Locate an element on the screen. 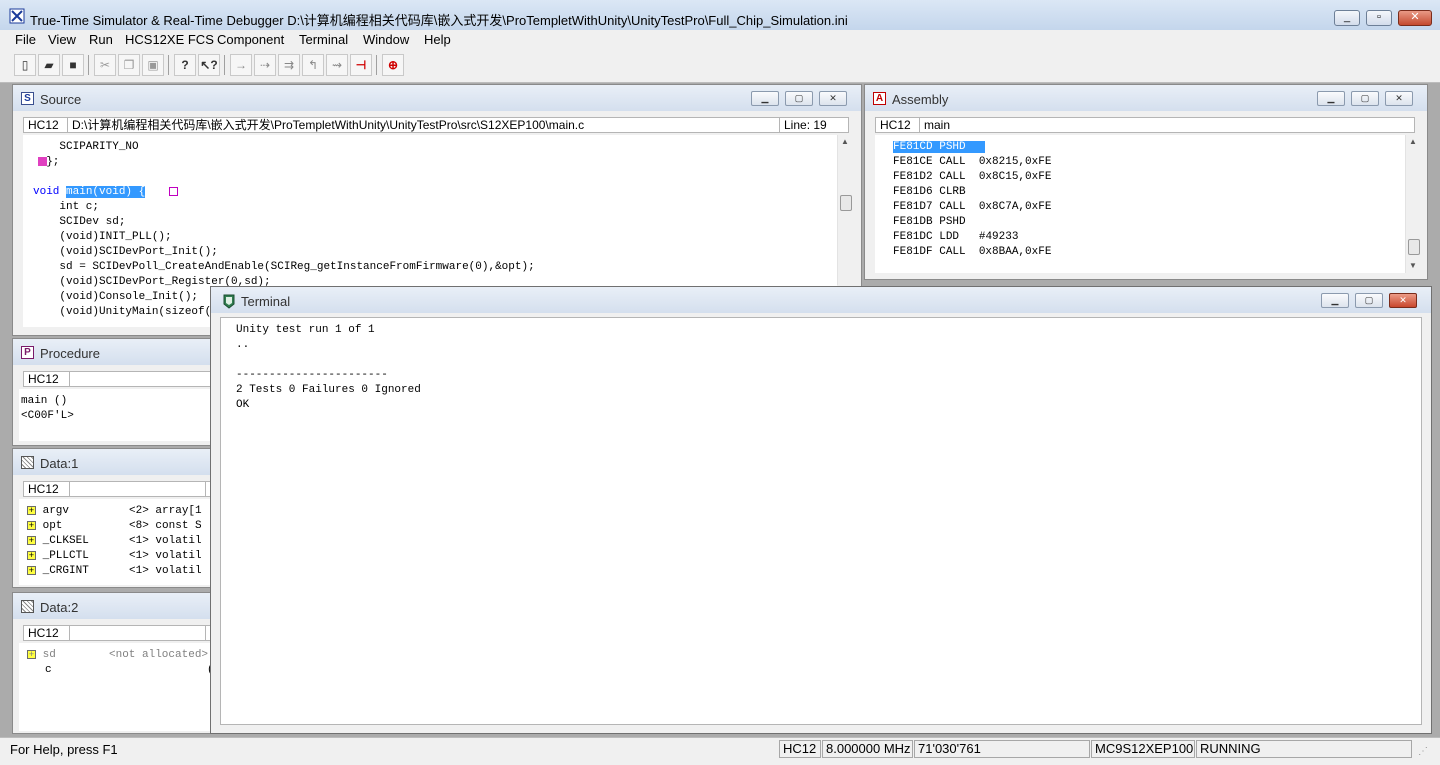  menu-file: File is located at coordinates (25, 39).